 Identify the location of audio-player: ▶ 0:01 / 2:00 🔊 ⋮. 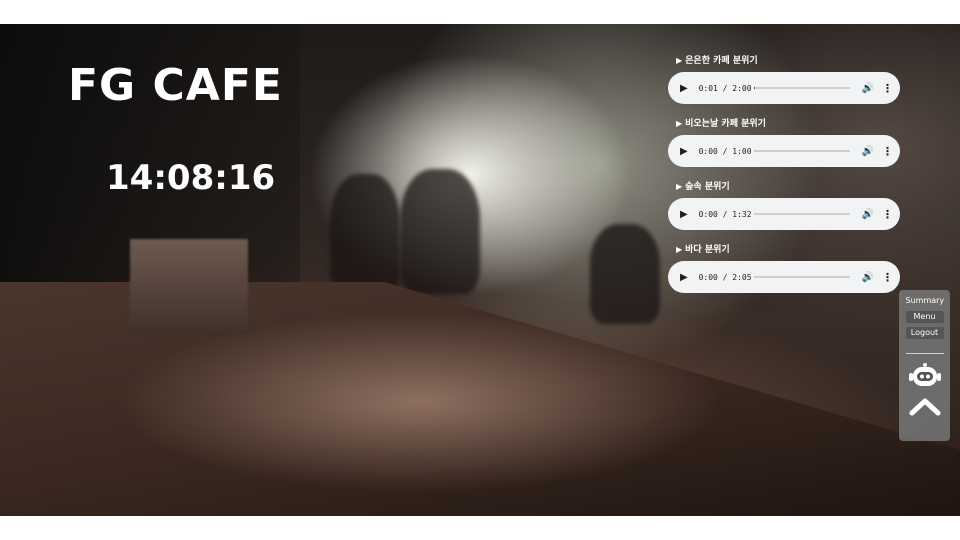
(784, 88).